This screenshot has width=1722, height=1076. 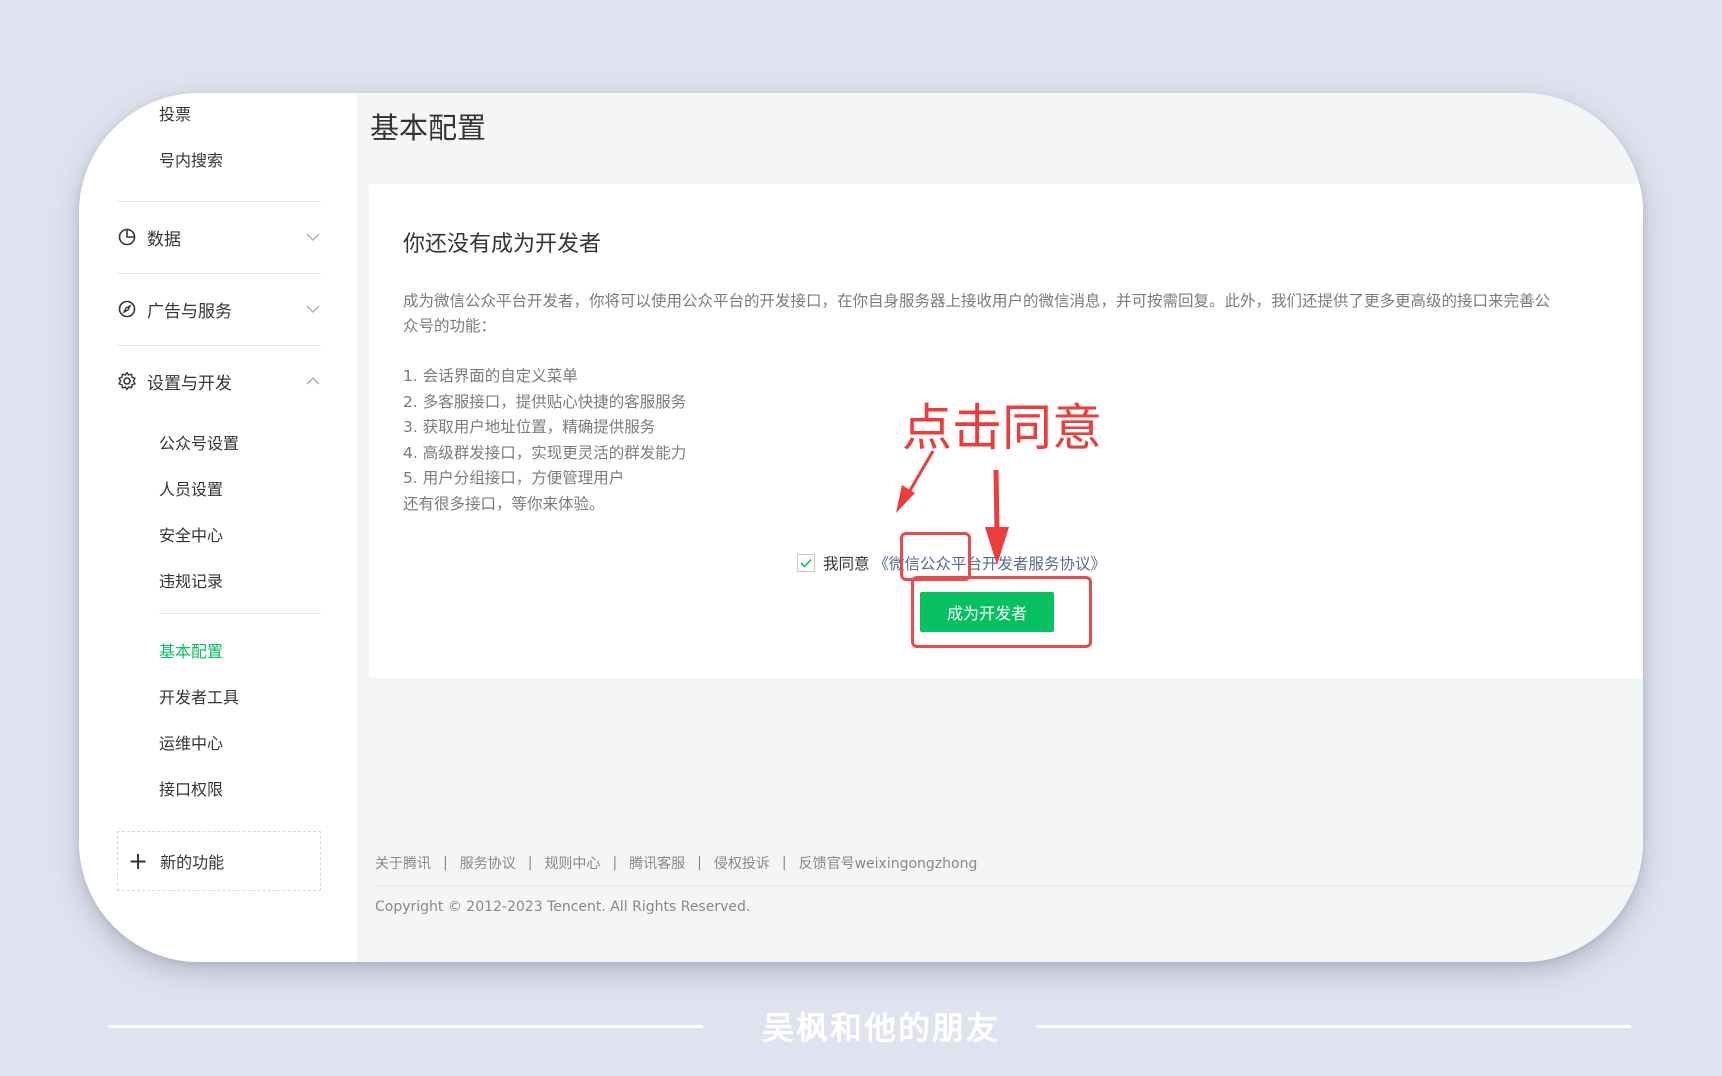 What do you see at coordinates (127, 309) in the screenshot?
I see `compass-icon` at bounding box center [127, 309].